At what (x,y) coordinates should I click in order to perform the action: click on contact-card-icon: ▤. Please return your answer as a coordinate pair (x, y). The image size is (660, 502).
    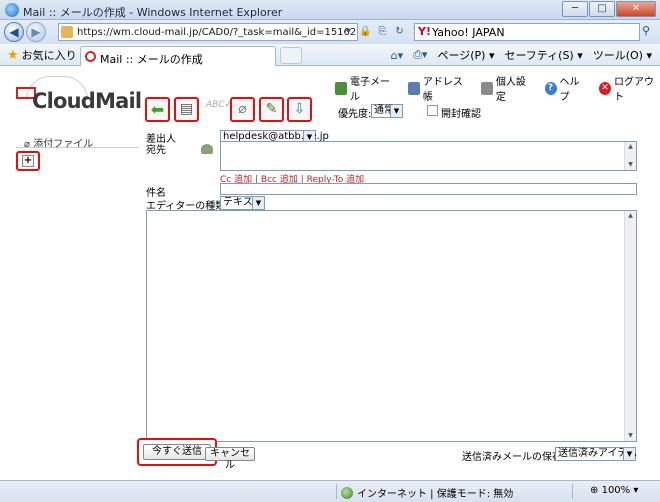
    Looking at the image, I should click on (186, 109).